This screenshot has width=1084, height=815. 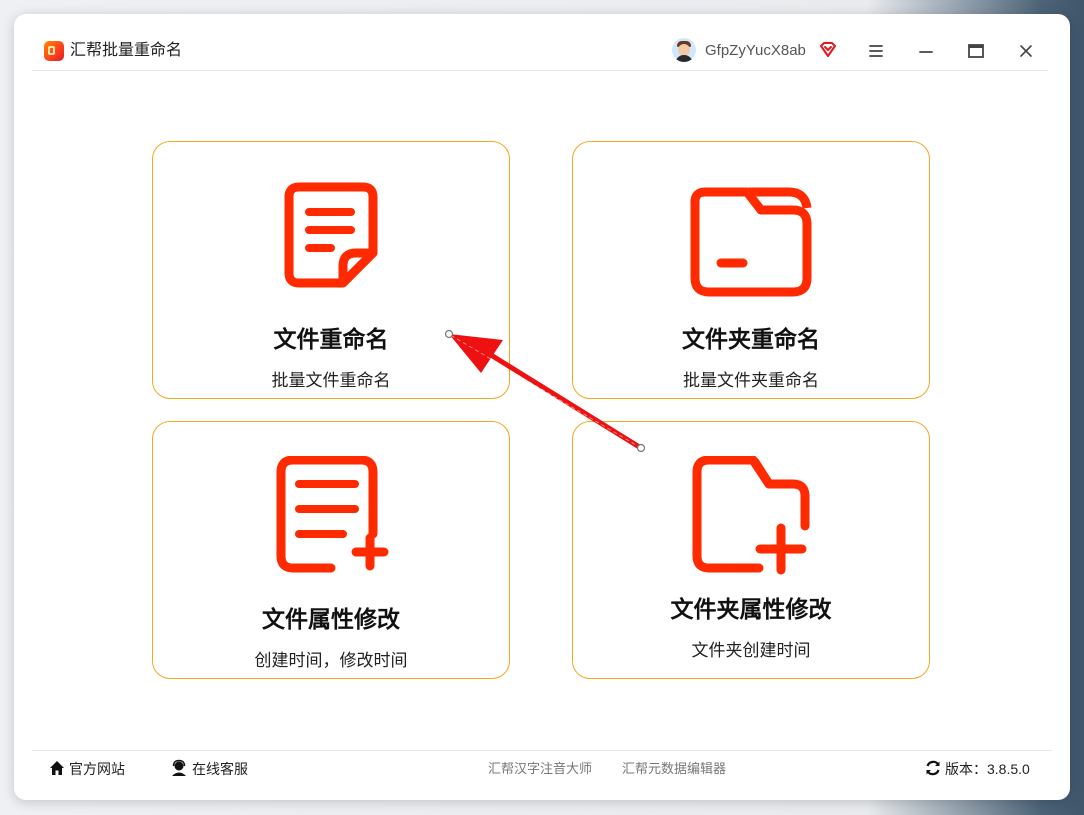 What do you see at coordinates (751, 515) in the screenshot?
I see `folder-add-icon` at bounding box center [751, 515].